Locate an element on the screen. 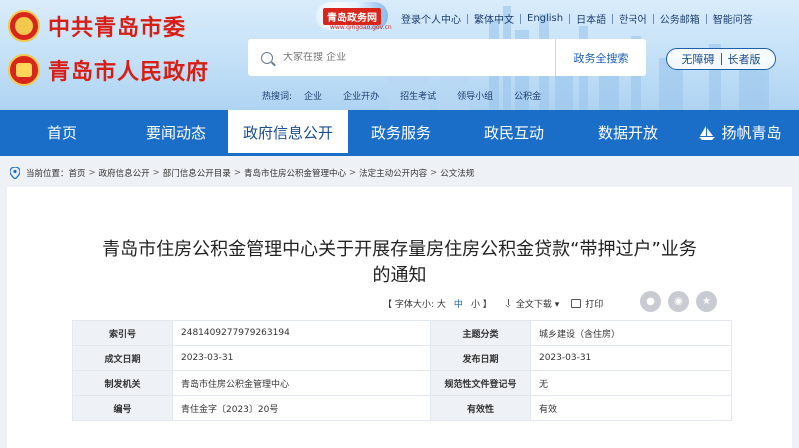 This screenshot has width=799, height=448. article-title-line-1: 青岛市住房公积金管理中心关于开展存量房住房公积金贷款“带押过户”业务 is located at coordinates (399, 249).